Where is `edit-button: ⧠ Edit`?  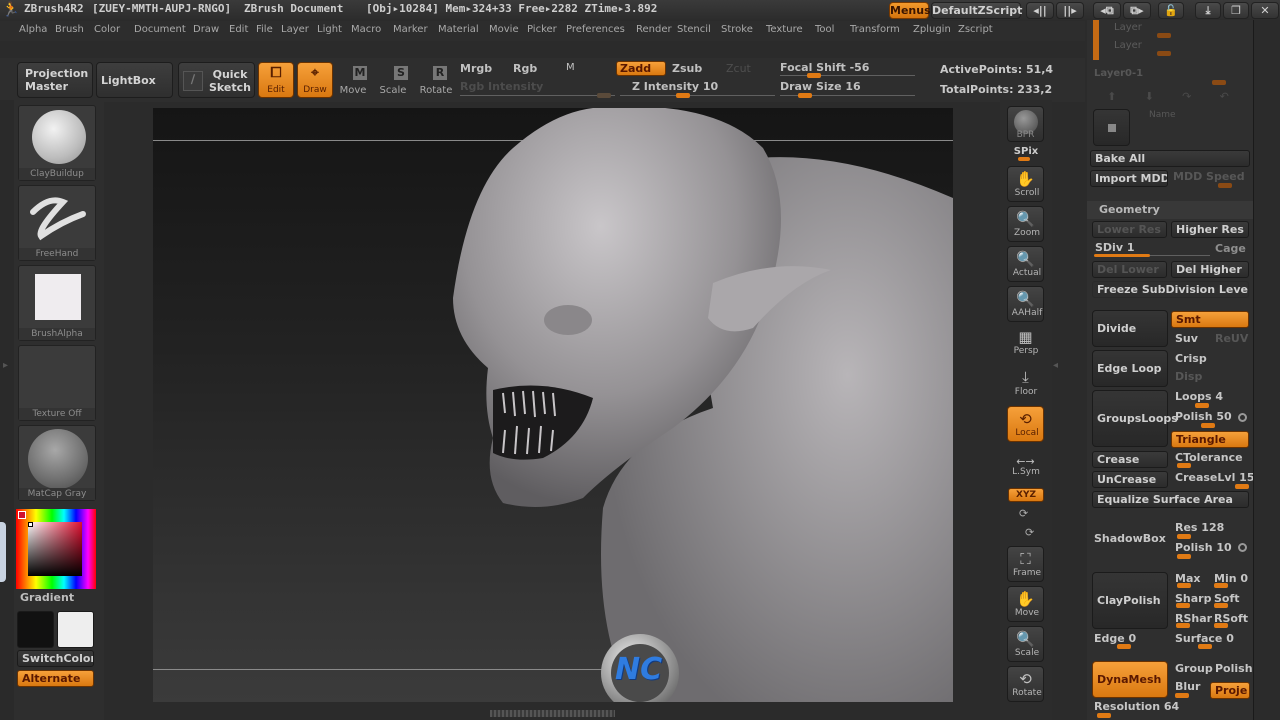 edit-button: ⧠ Edit is located at coordinates (276, 80).